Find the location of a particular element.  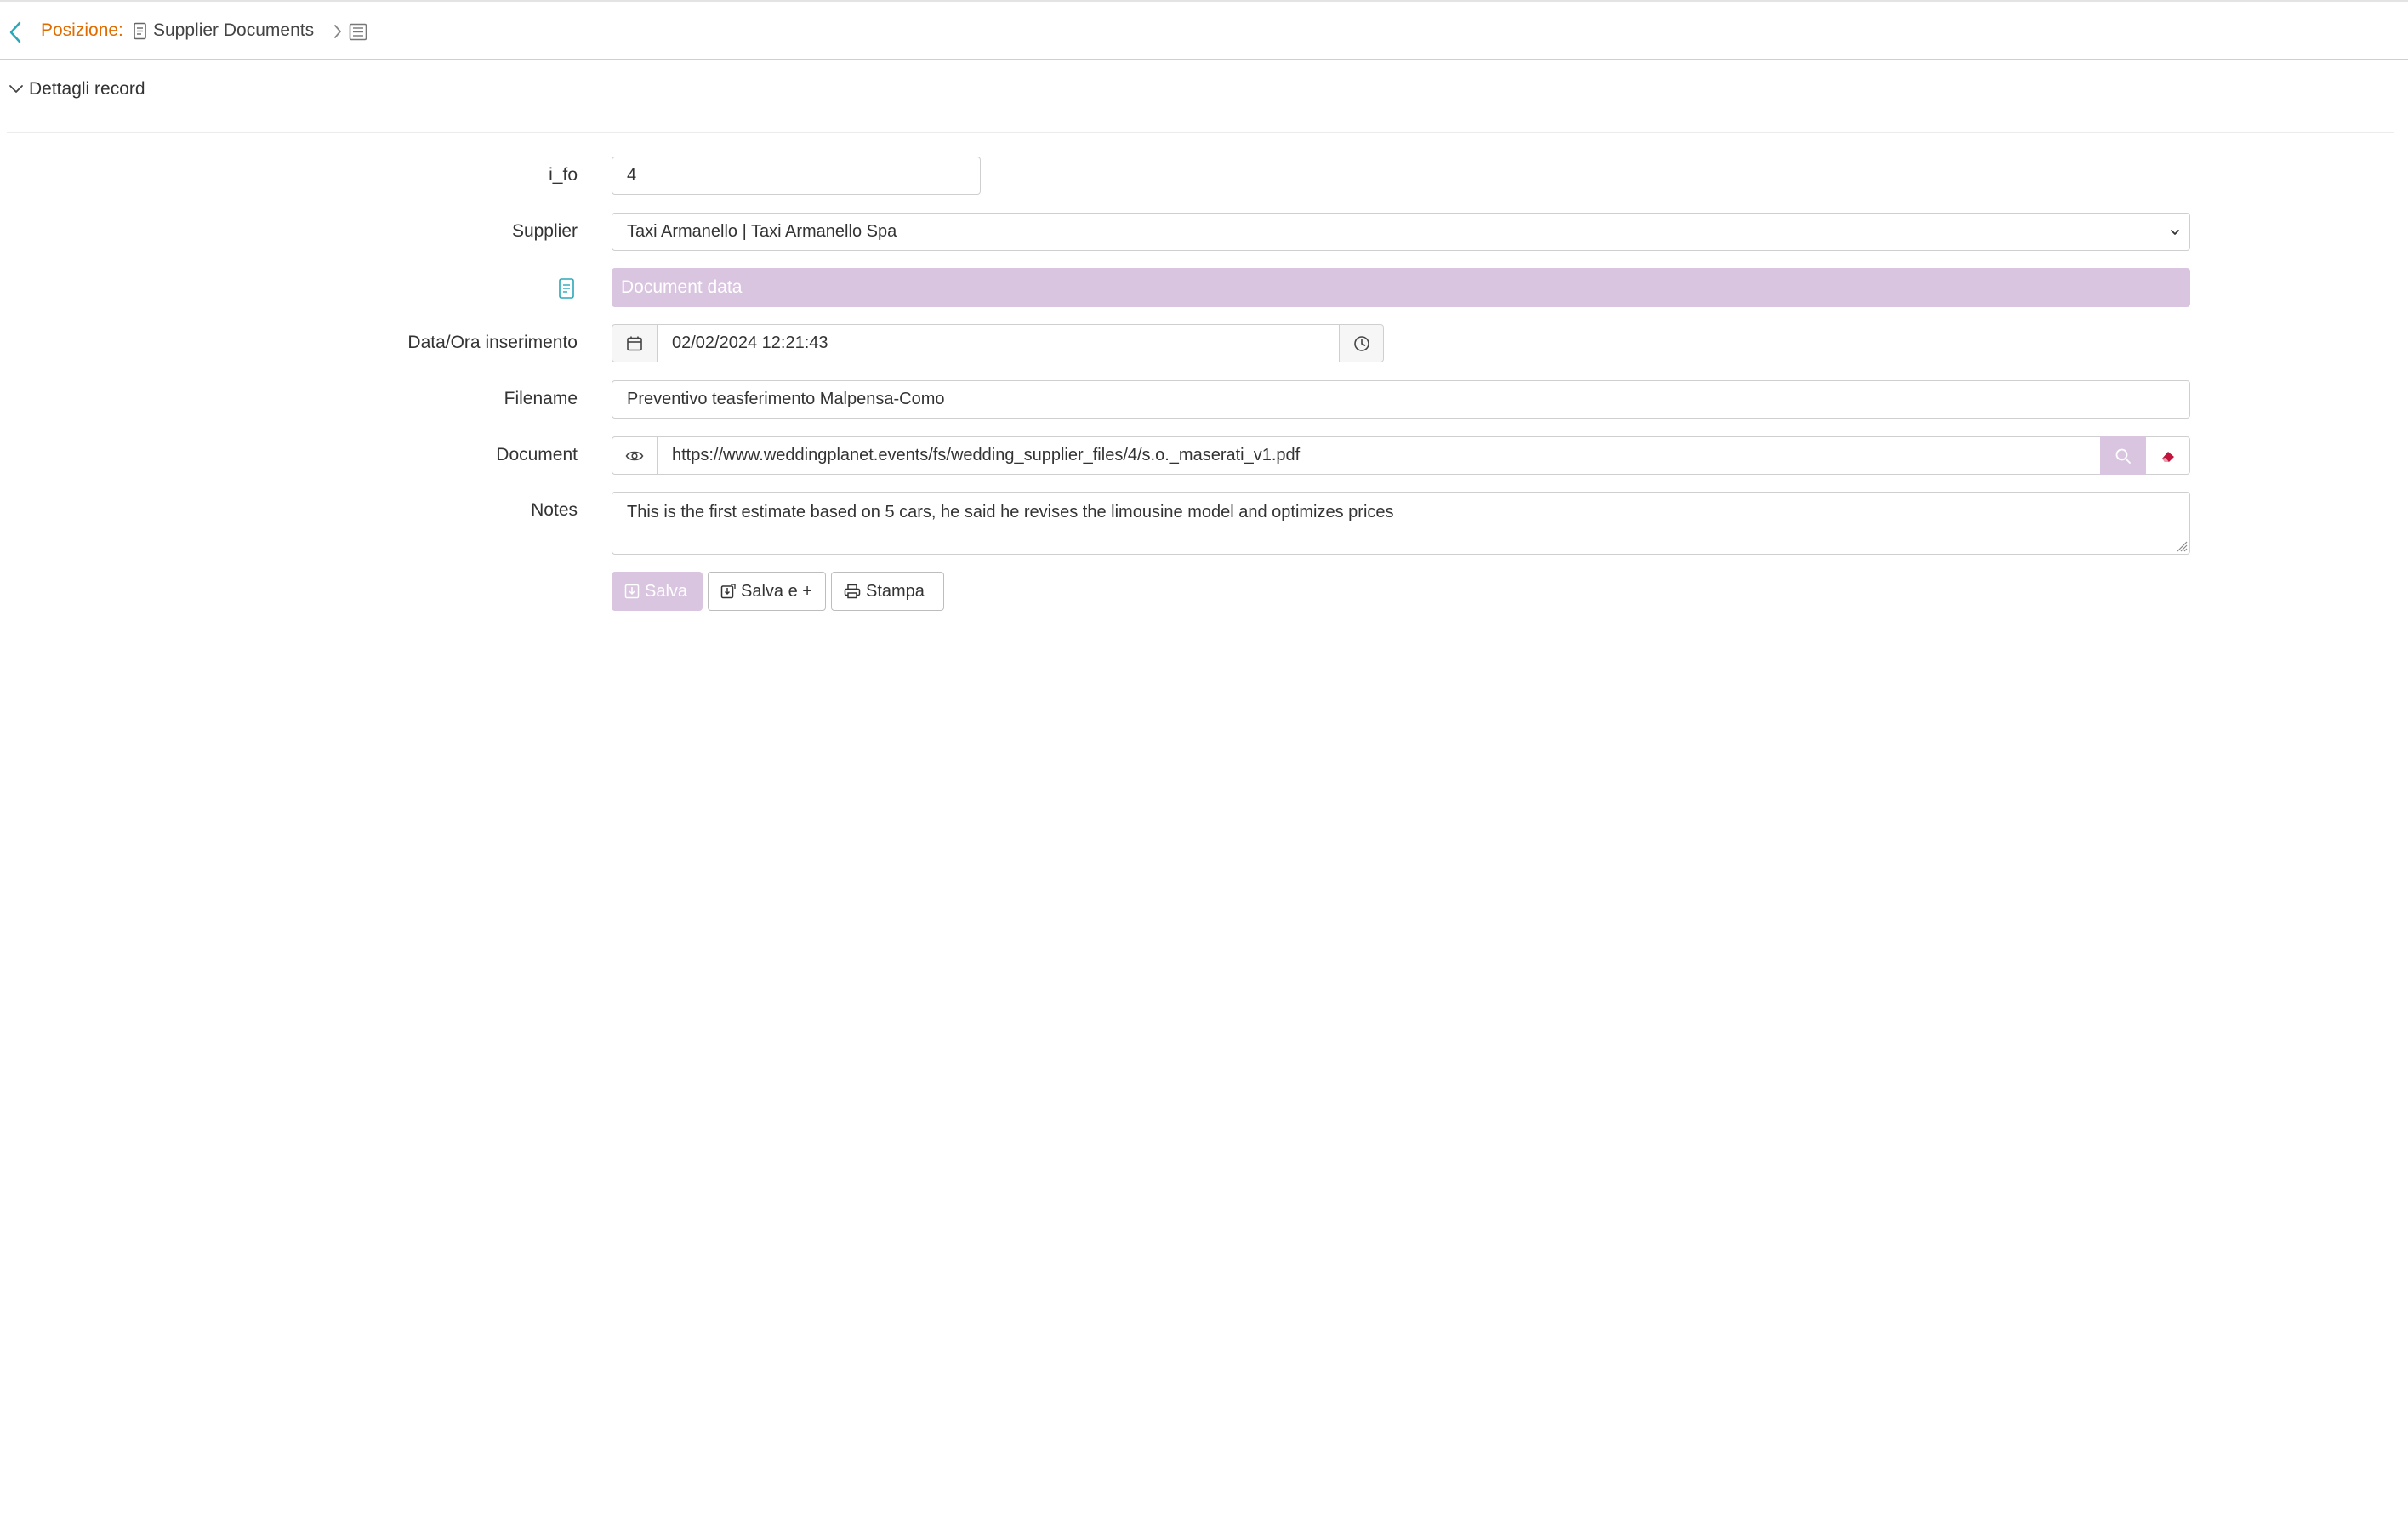

ifo-label: i_fo is located at coordinates (563, 175).